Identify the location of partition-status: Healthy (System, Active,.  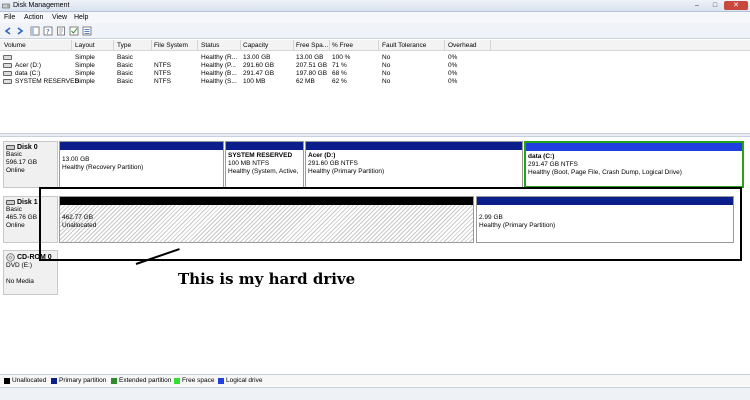
(263, 171).